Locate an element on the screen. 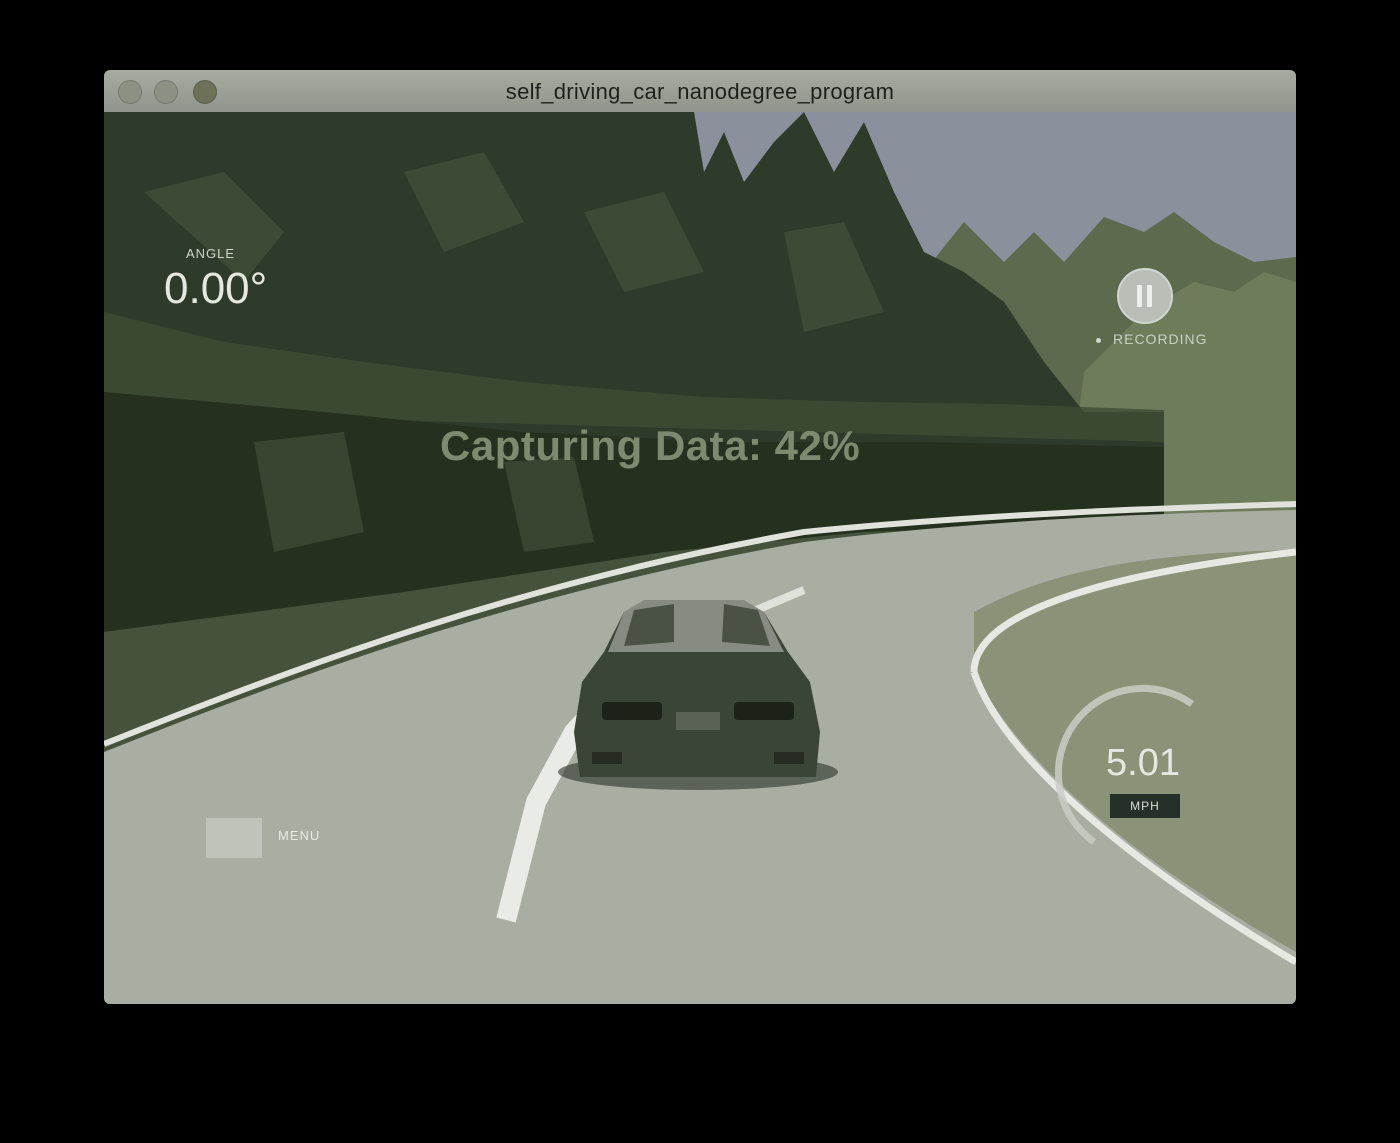 The height and width of the screenshot is (1143, 1400). recording-indicator-dot is located at coordinates (1098, 340).